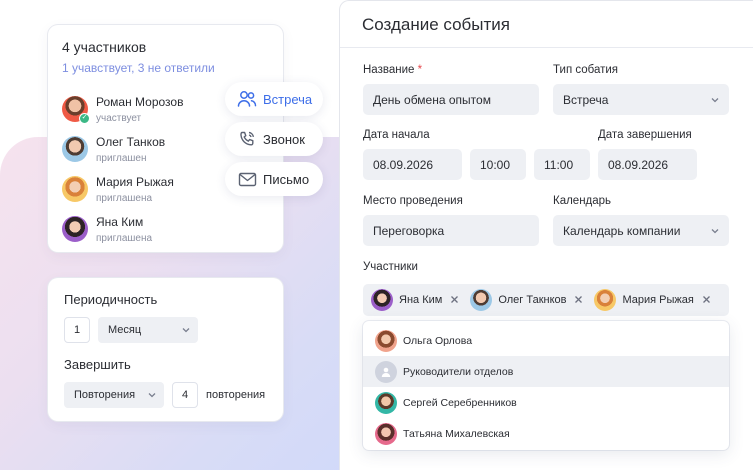 This screenshot has width=753, height=470. What do you see at coordinates (236, 395) in the screenshot?
I see `repeat-suffix: повторения` at bounding box center [236, 395].